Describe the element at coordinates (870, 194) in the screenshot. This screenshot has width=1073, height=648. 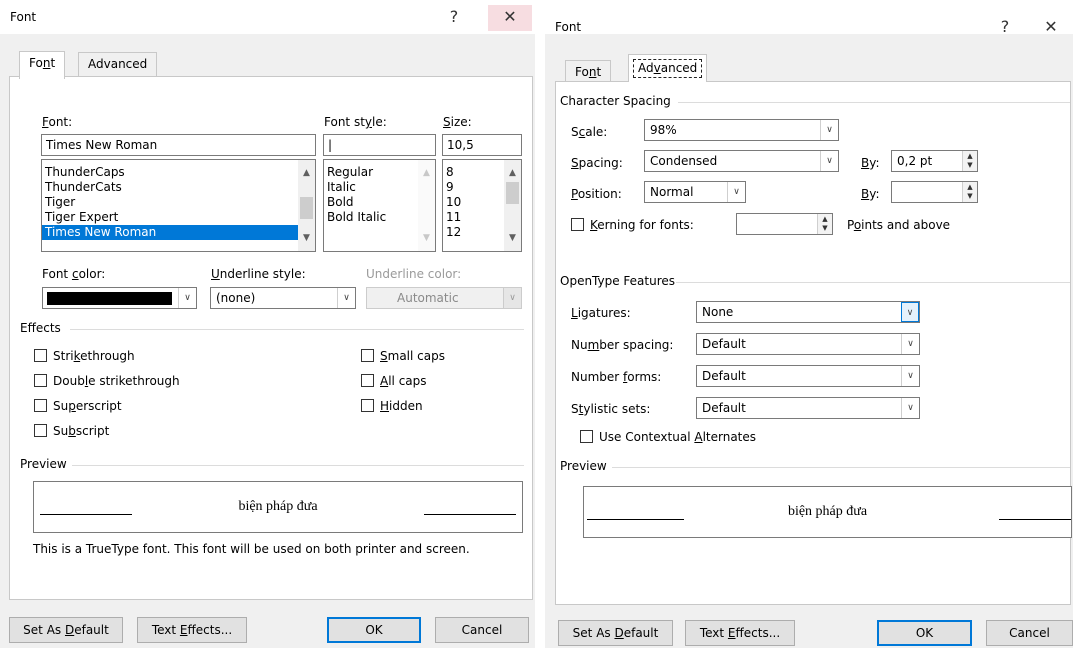
I see `position-by-label: By:` at that location.